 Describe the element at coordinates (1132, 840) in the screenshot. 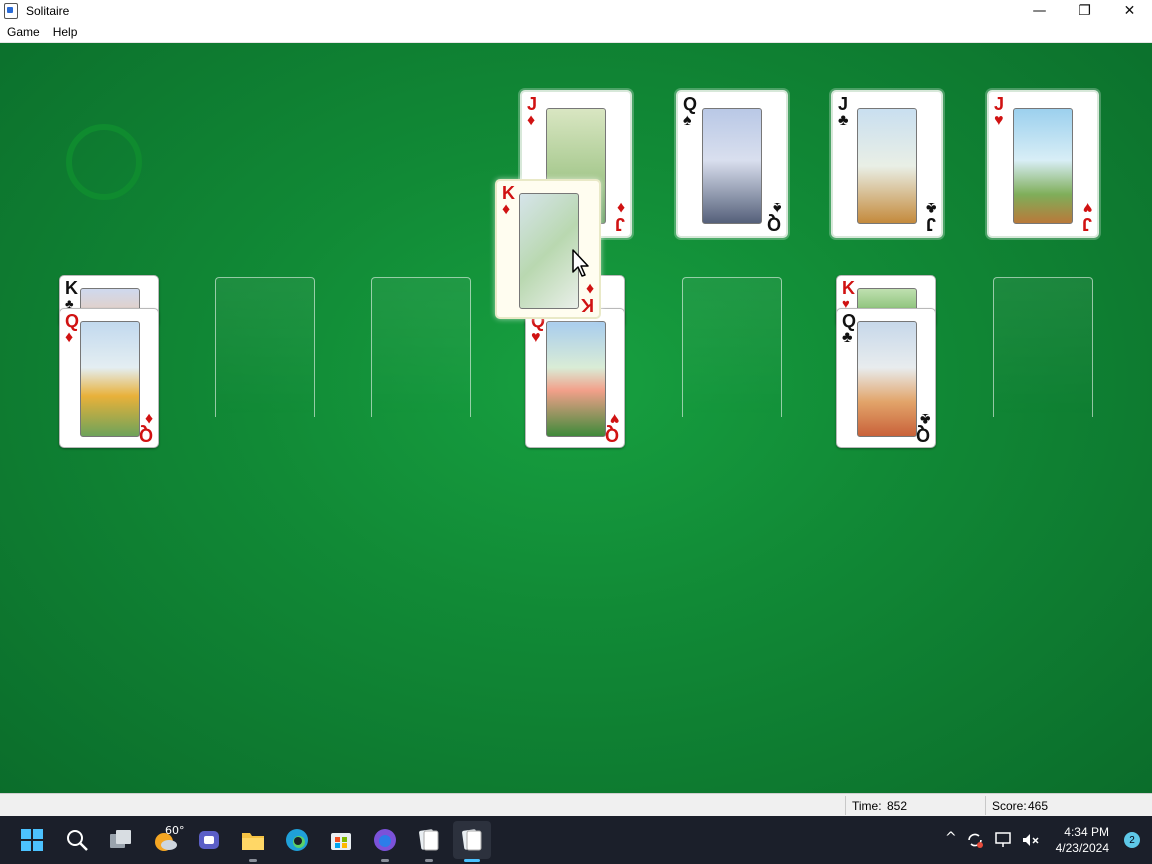

I see `notification-badge: 2` at that location.